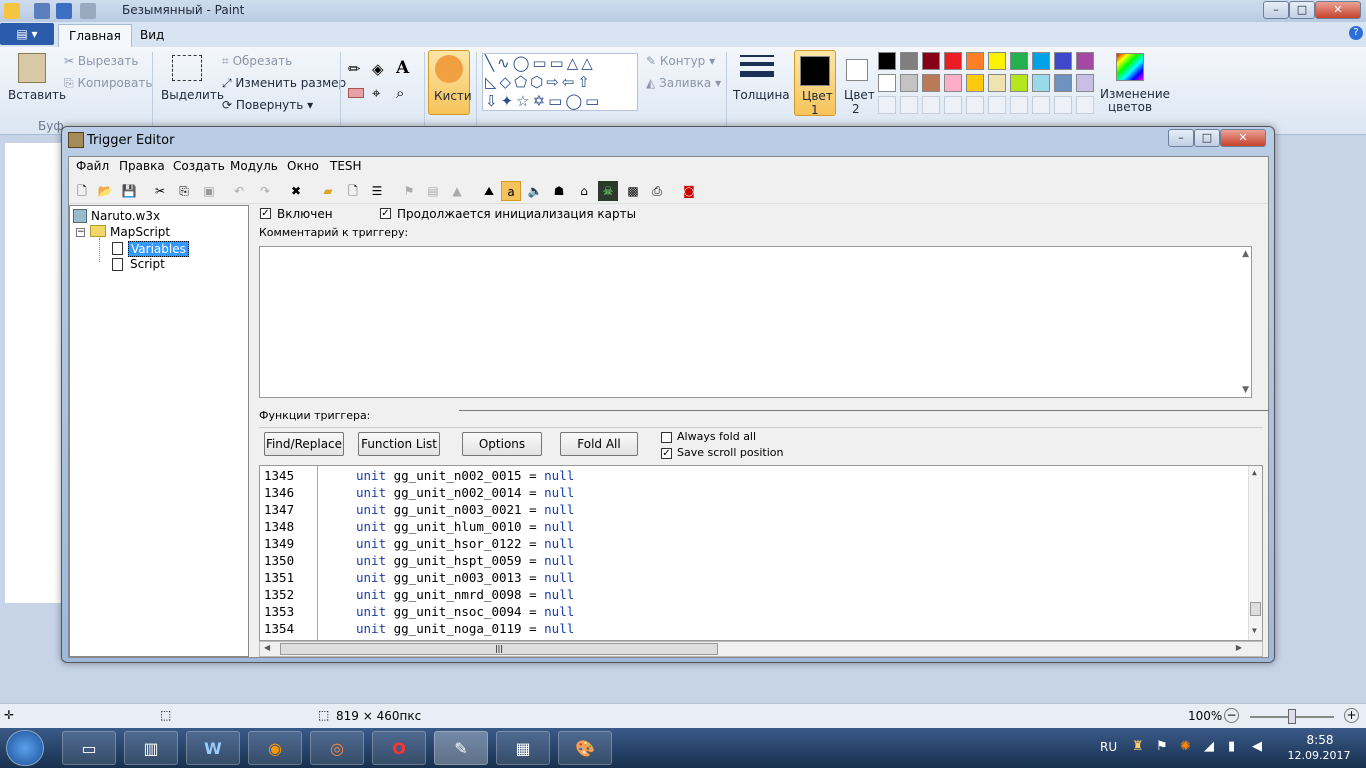 The width and height of the screenshot is (1366, 768). What do you see at coordinates (1245, 254) in the screenshot?
I see `scroll-up-icon: ▲` at bounding box center [1245, 254].